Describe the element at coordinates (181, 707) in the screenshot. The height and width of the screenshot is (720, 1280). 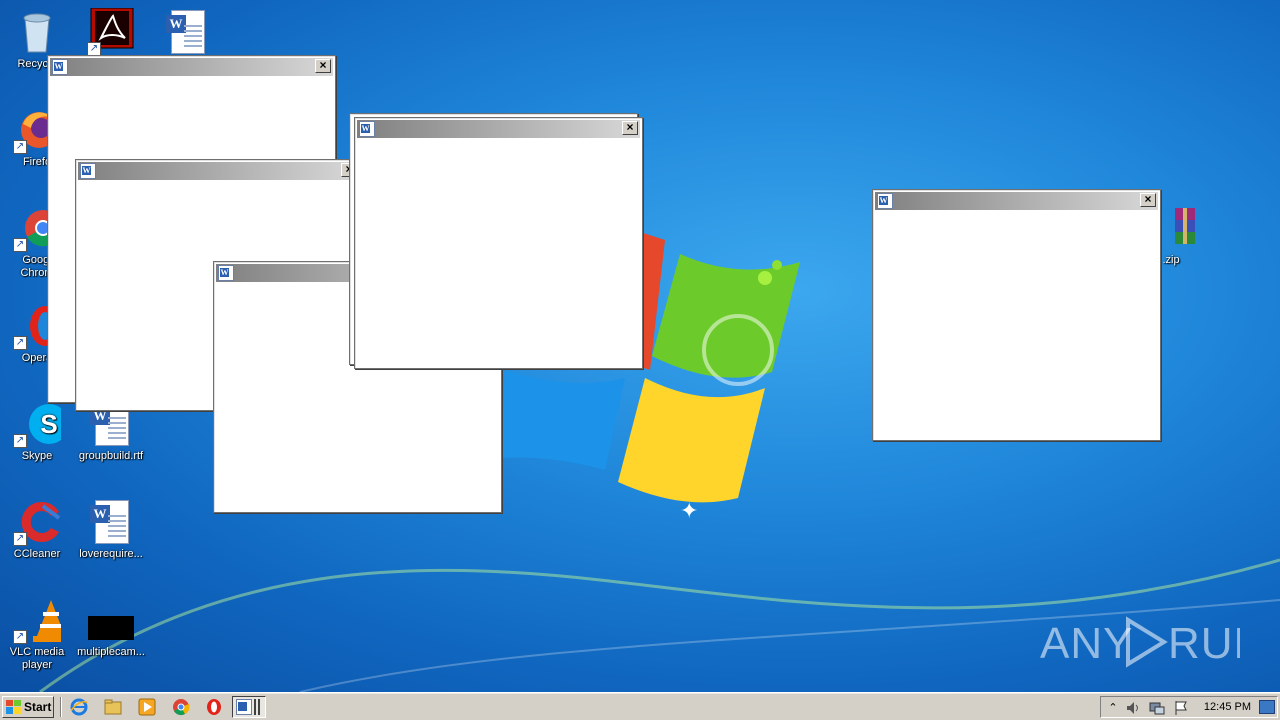
I see `chrome-icon` at that location.